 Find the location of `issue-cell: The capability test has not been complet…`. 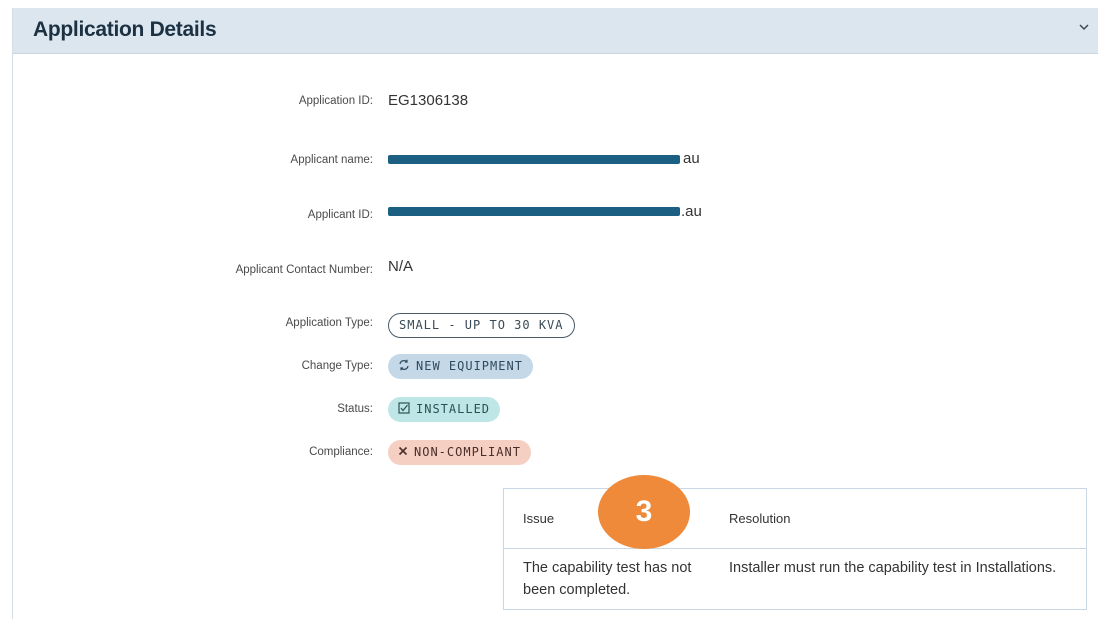

issue-cell: The capability test has not been complet… is located at coordinates (607, 579).